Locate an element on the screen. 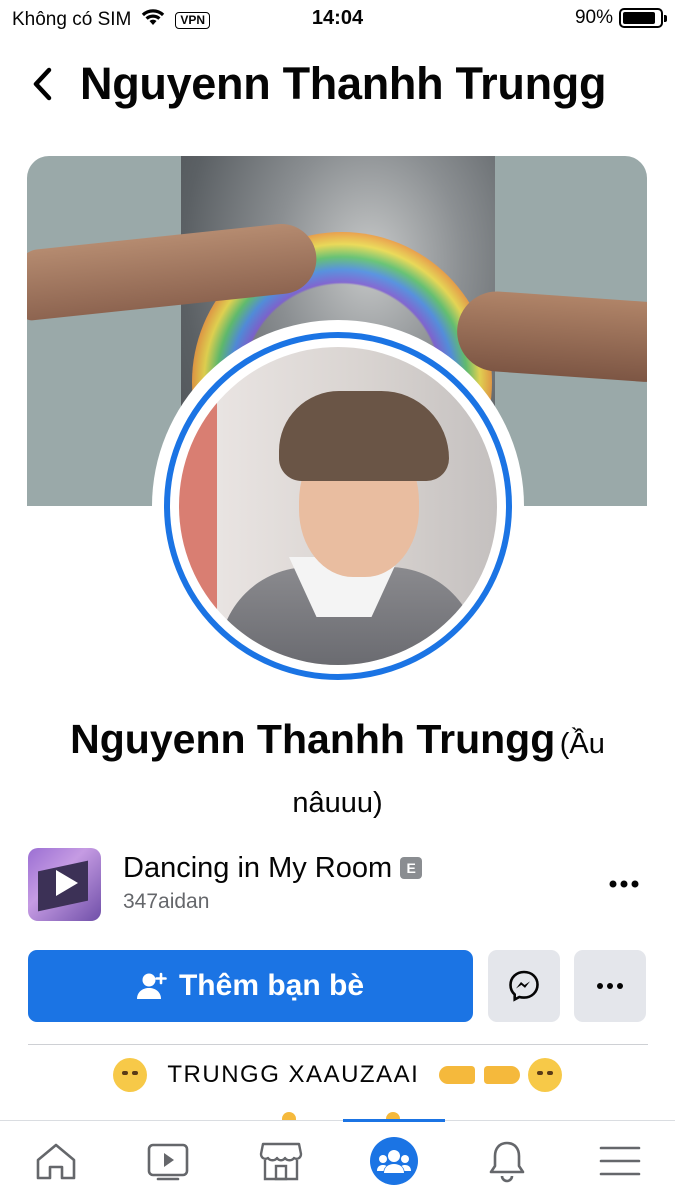 Image resolution: width=675 pixels, height=1200 pixels. nav-watch is located at coordinates (168, 1161).